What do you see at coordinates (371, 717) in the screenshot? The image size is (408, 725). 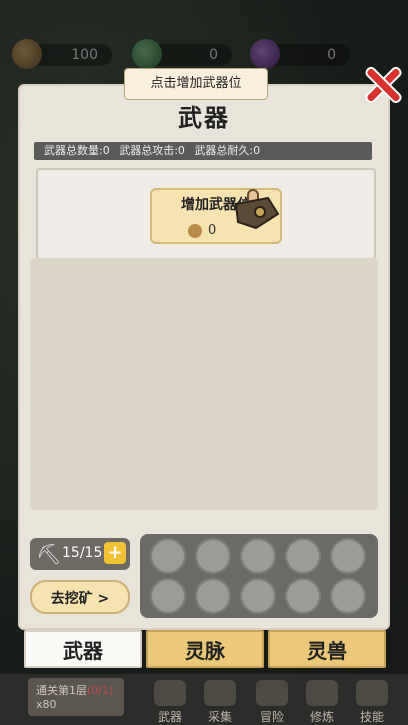 I see `nav-skills-label: 技能` at bounding box center [371, 717].